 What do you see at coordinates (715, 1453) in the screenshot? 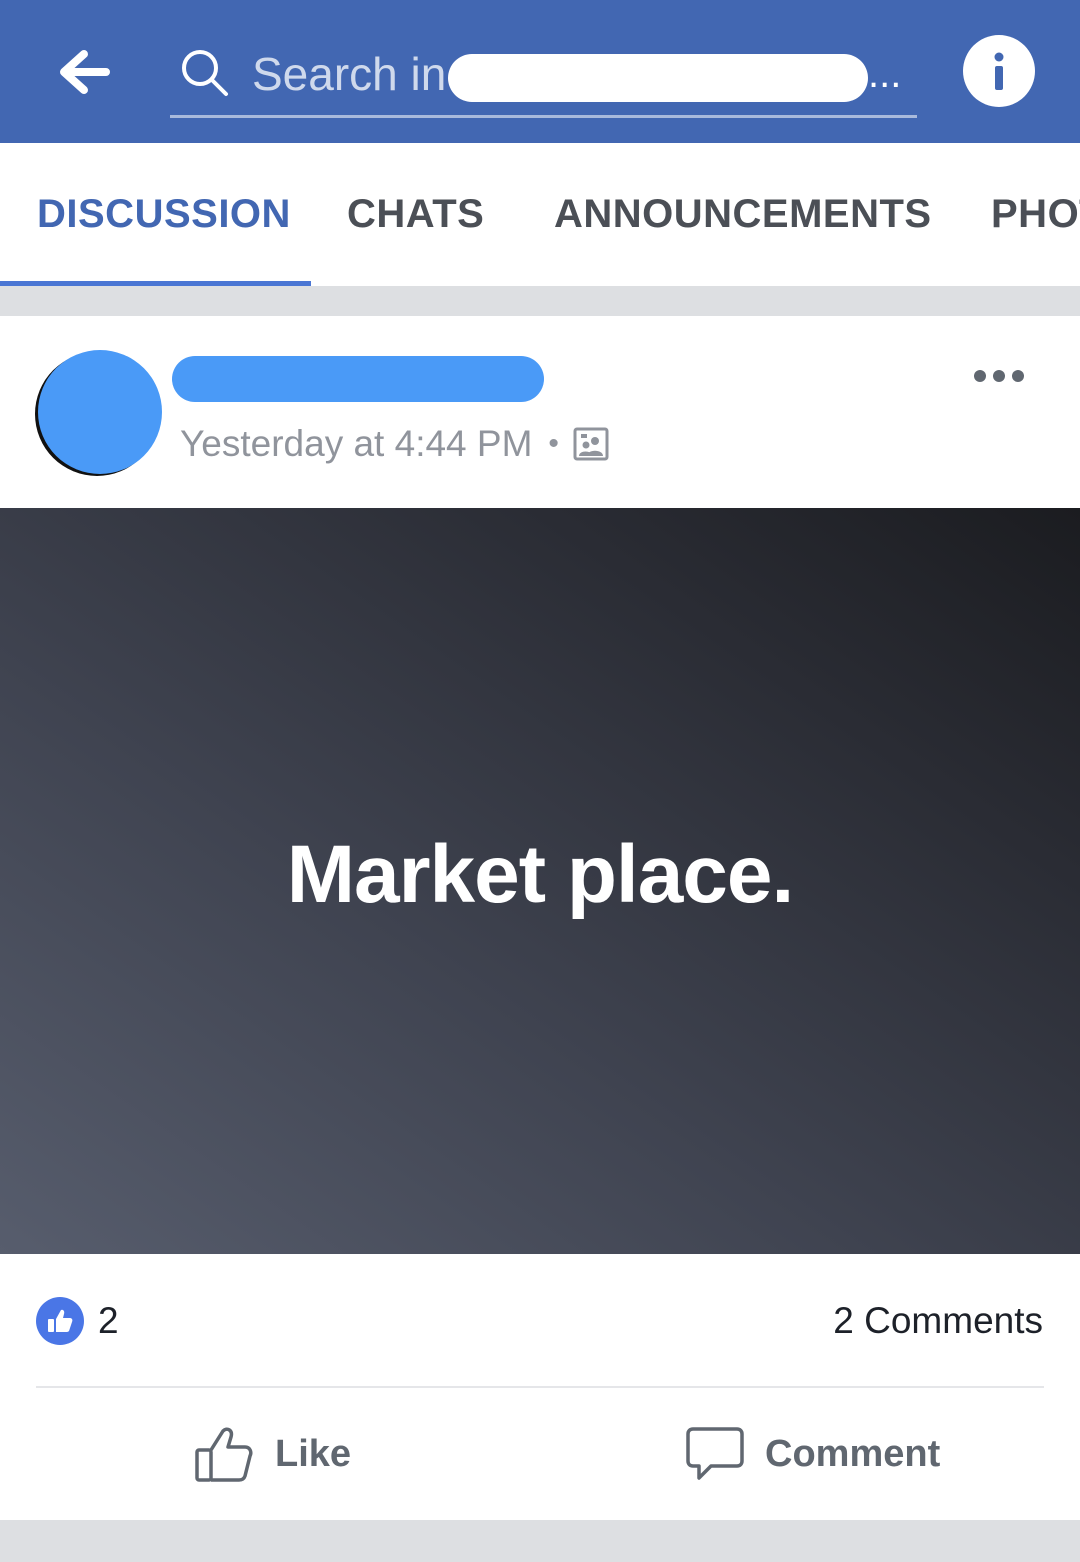
I see `speech-bubble-icon` at bounding box center [715, 1453].